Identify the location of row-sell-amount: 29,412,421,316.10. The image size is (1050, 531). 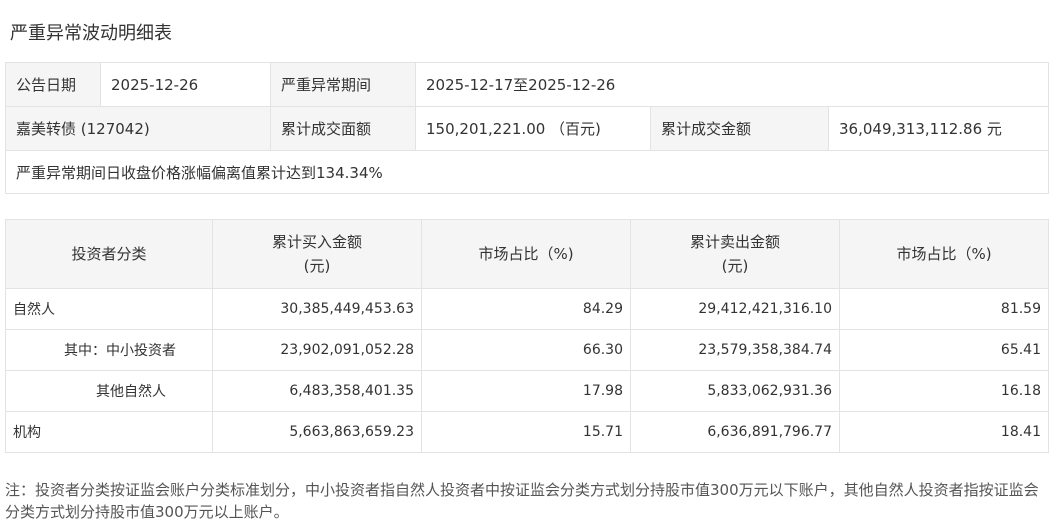
(735, 309).